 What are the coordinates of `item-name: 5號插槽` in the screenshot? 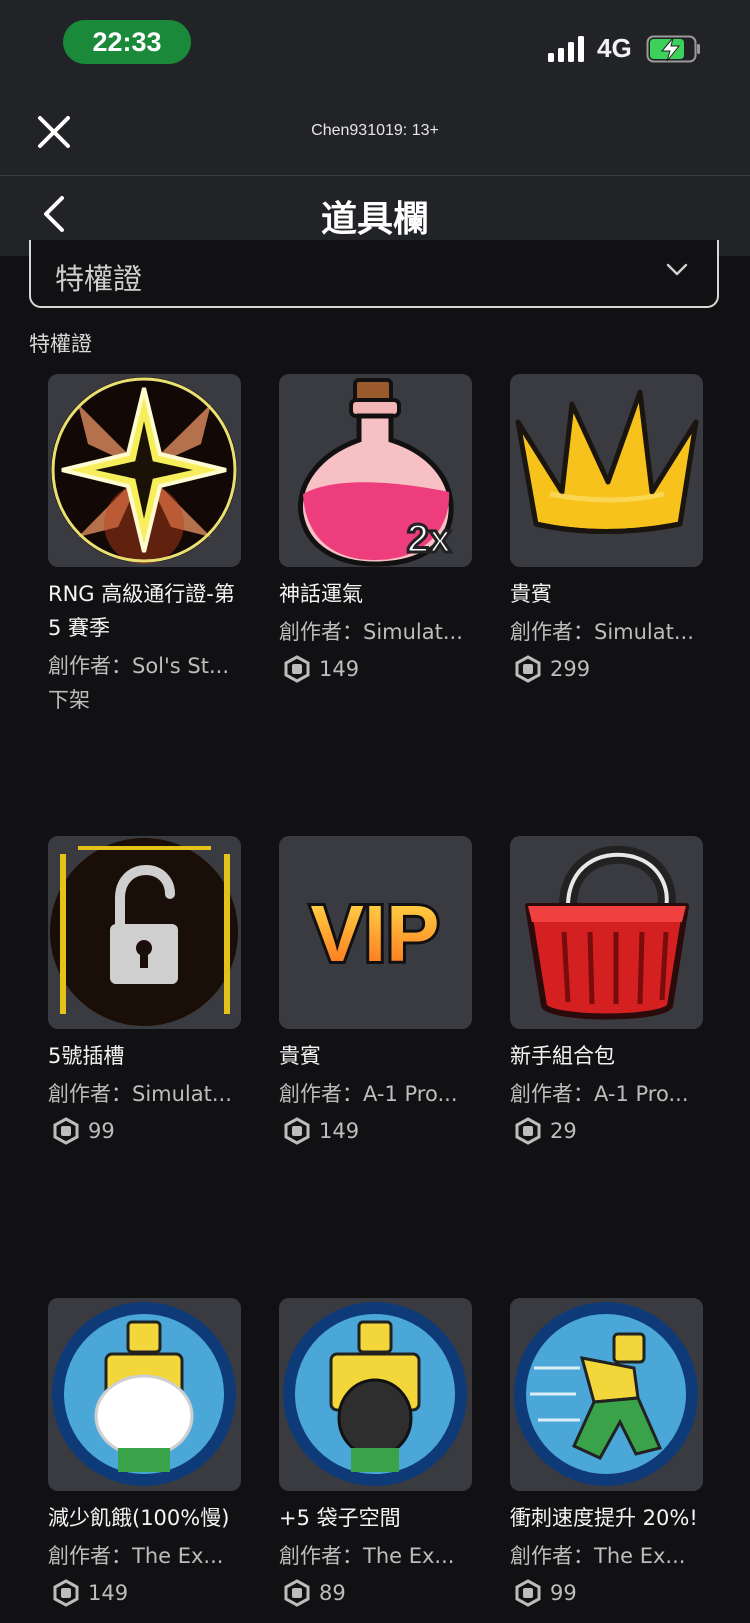 It's located at (86, 1056).